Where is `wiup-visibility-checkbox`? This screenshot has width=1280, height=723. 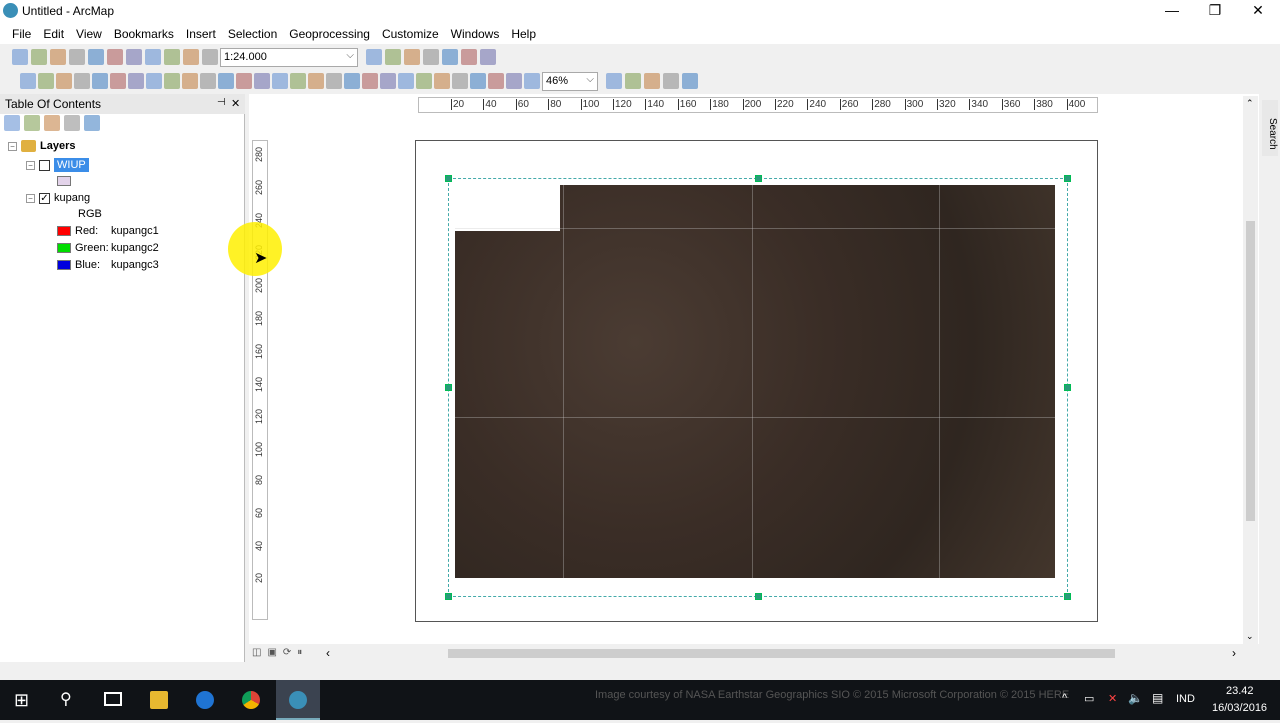 wiup-visibility-checkbox is located at coordinates (44, 165).